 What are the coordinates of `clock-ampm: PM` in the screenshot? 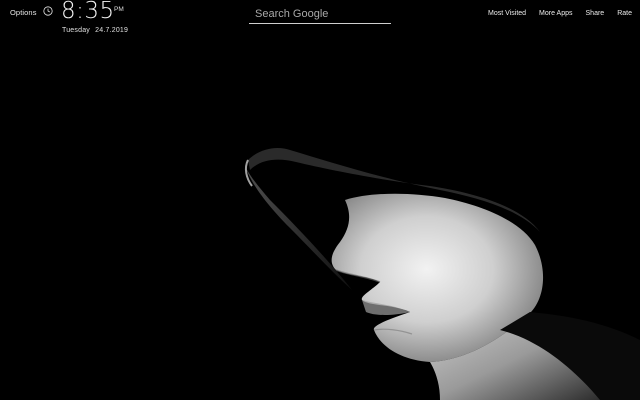 It's located at (119, 9).